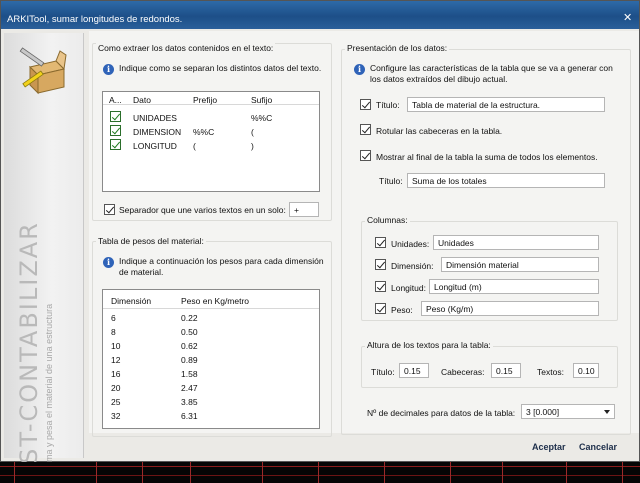  I want to click on longitud-label: Longitud:, so click(408, 288).